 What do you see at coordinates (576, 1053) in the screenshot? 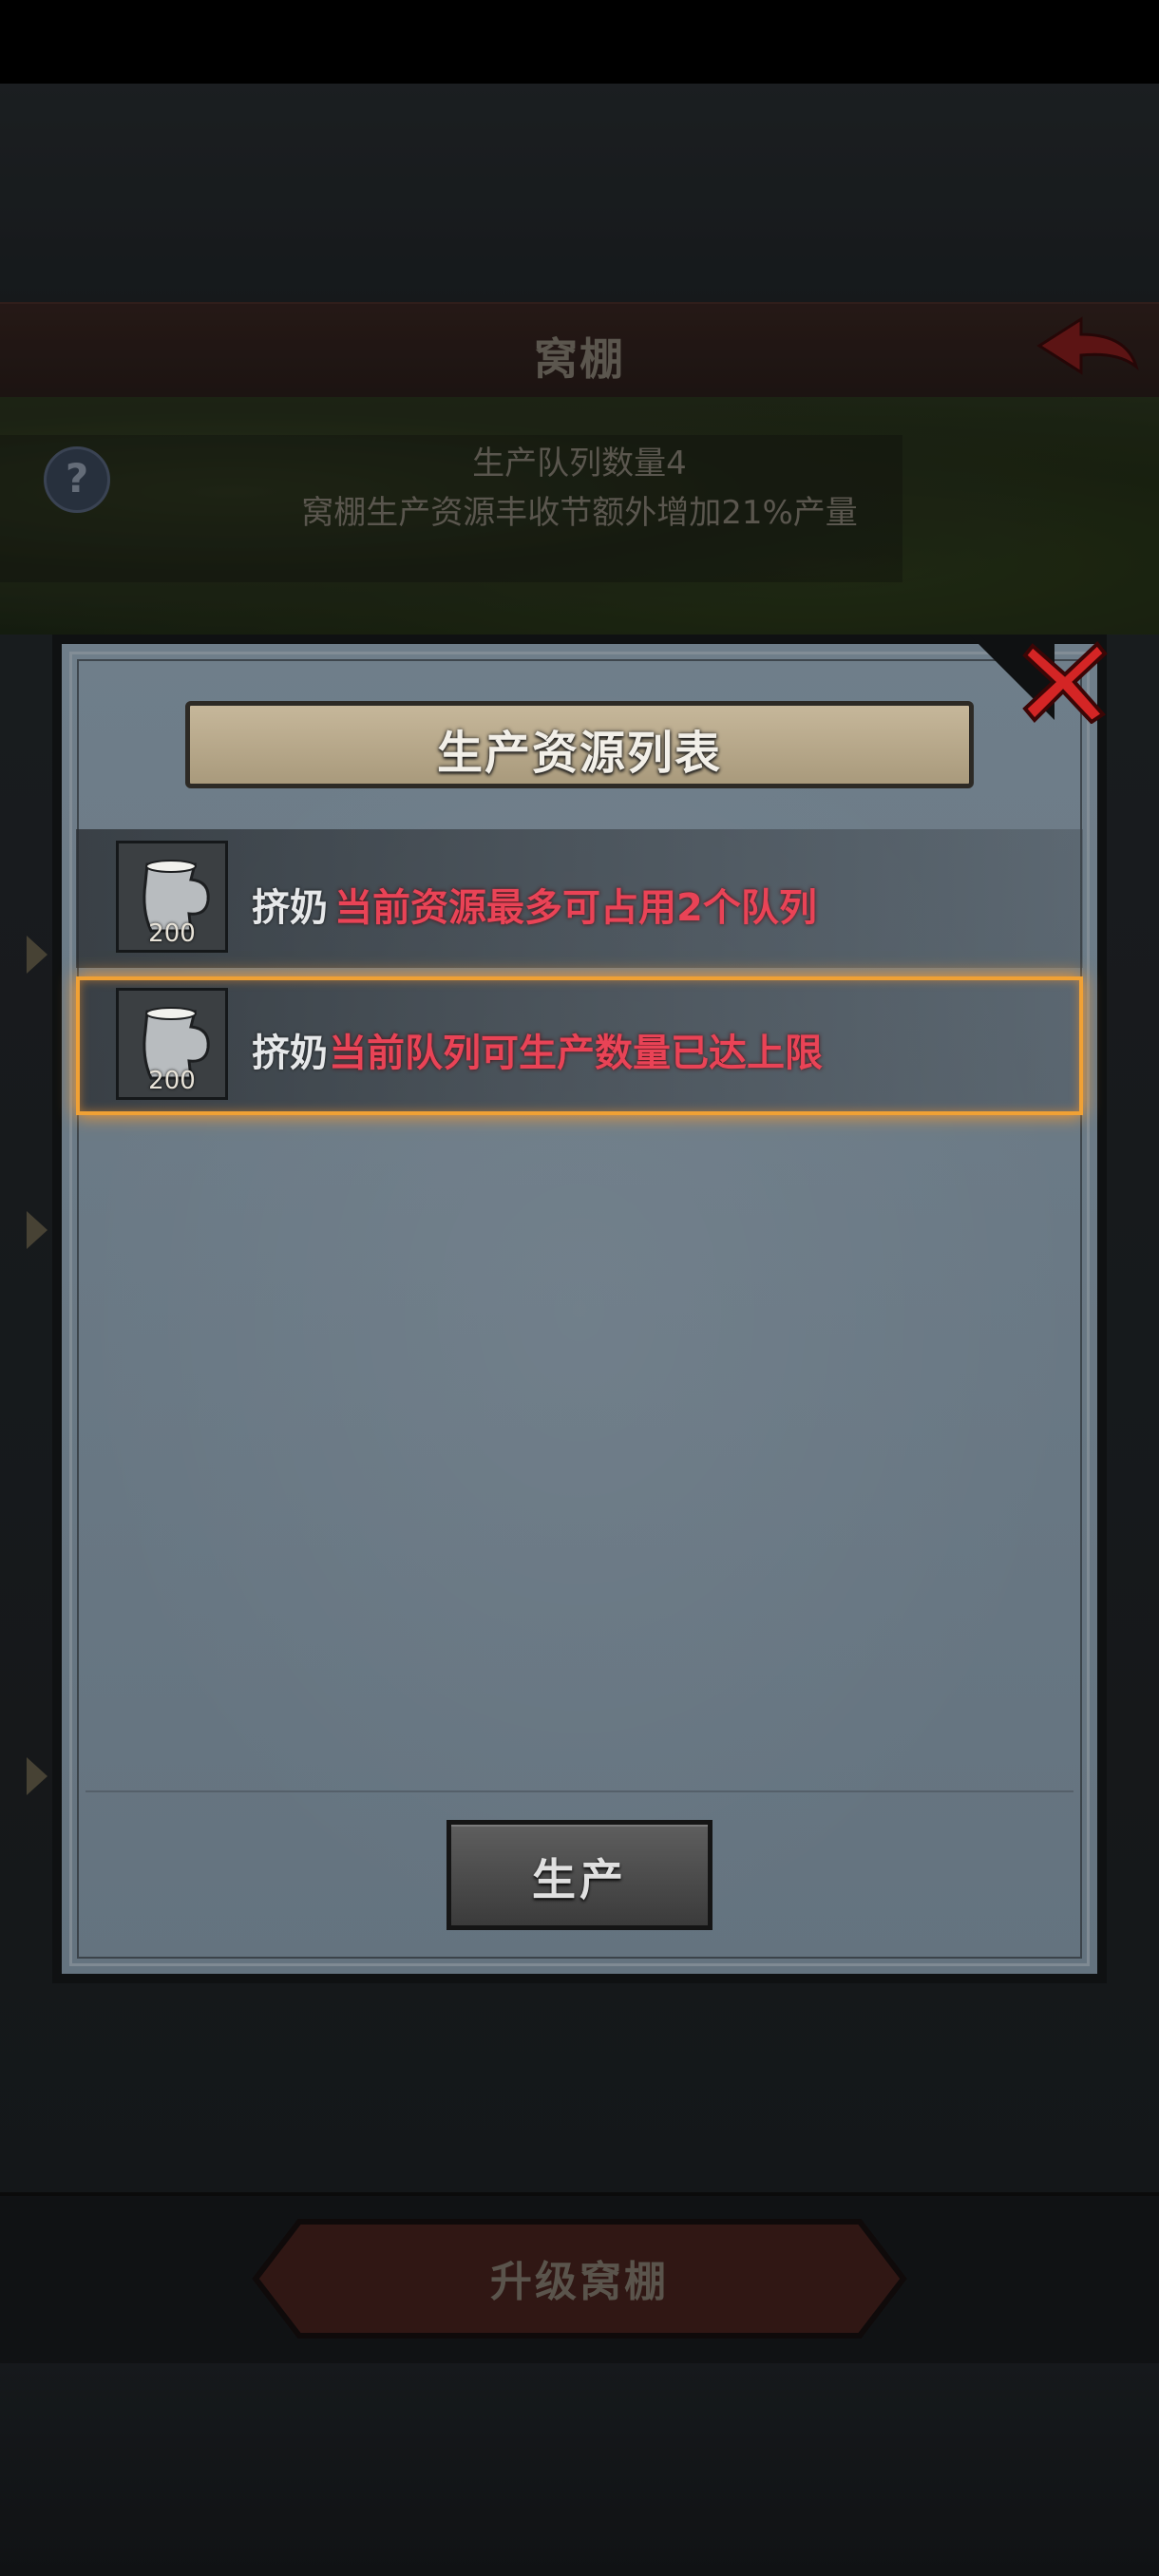
I see `item-warning: 当前队列可生产数量已达上限` at bounding box center [576, 1053].